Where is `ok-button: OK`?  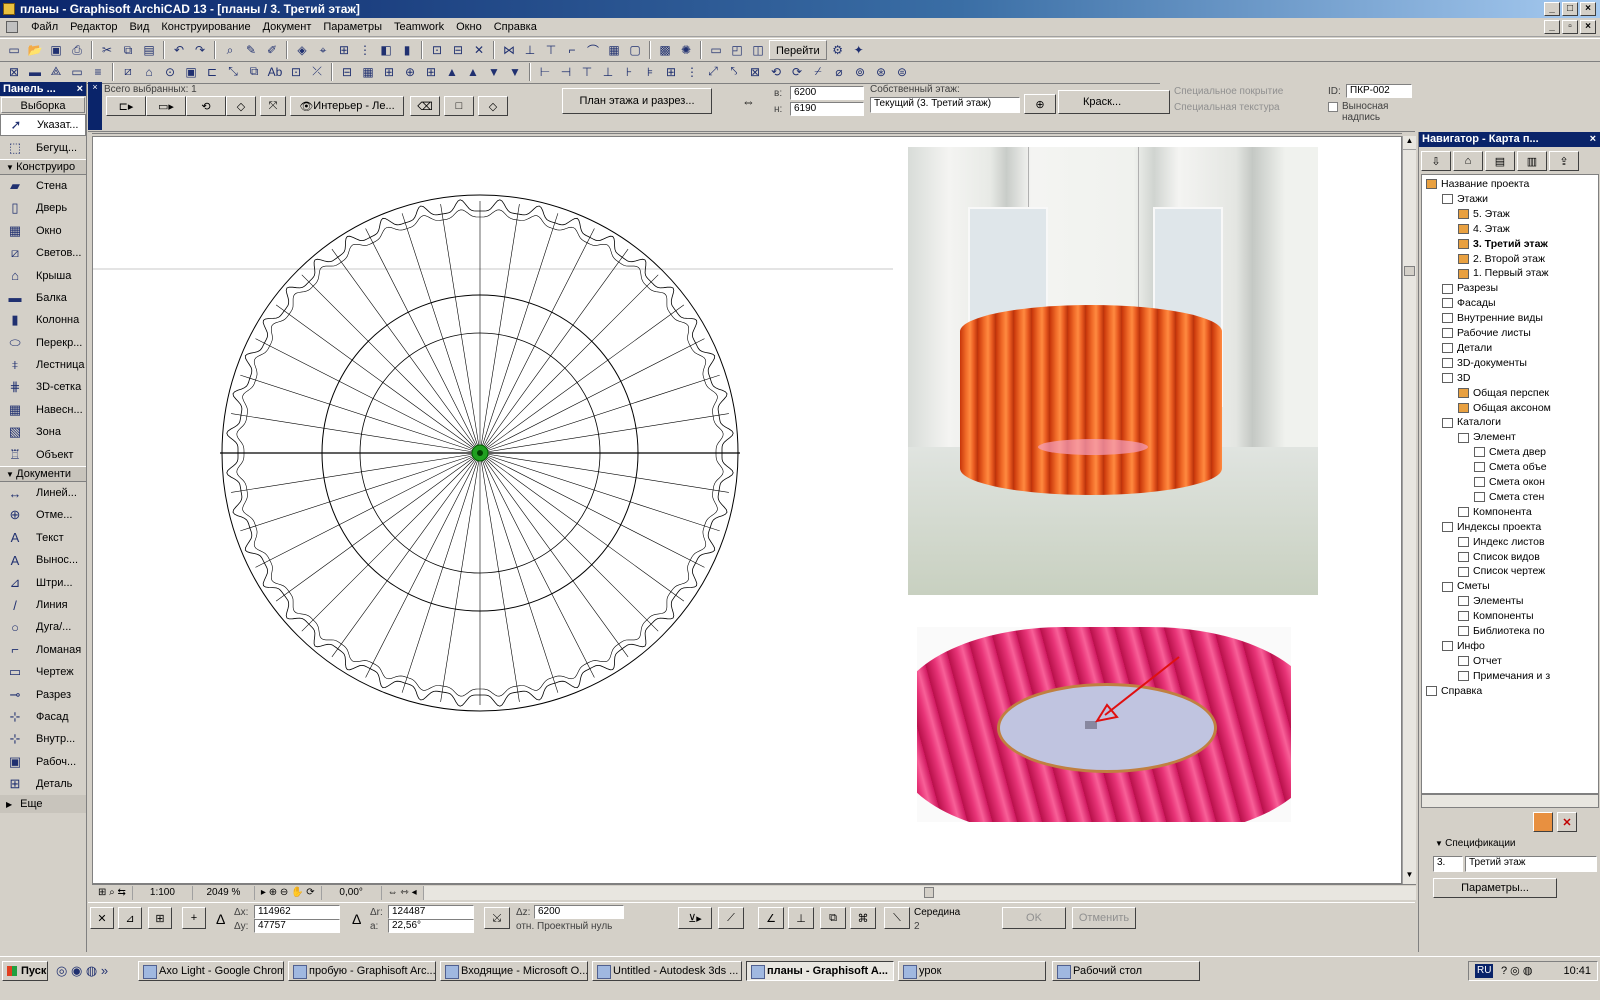 ok-button: OK is located at coordinates (1034, 918).